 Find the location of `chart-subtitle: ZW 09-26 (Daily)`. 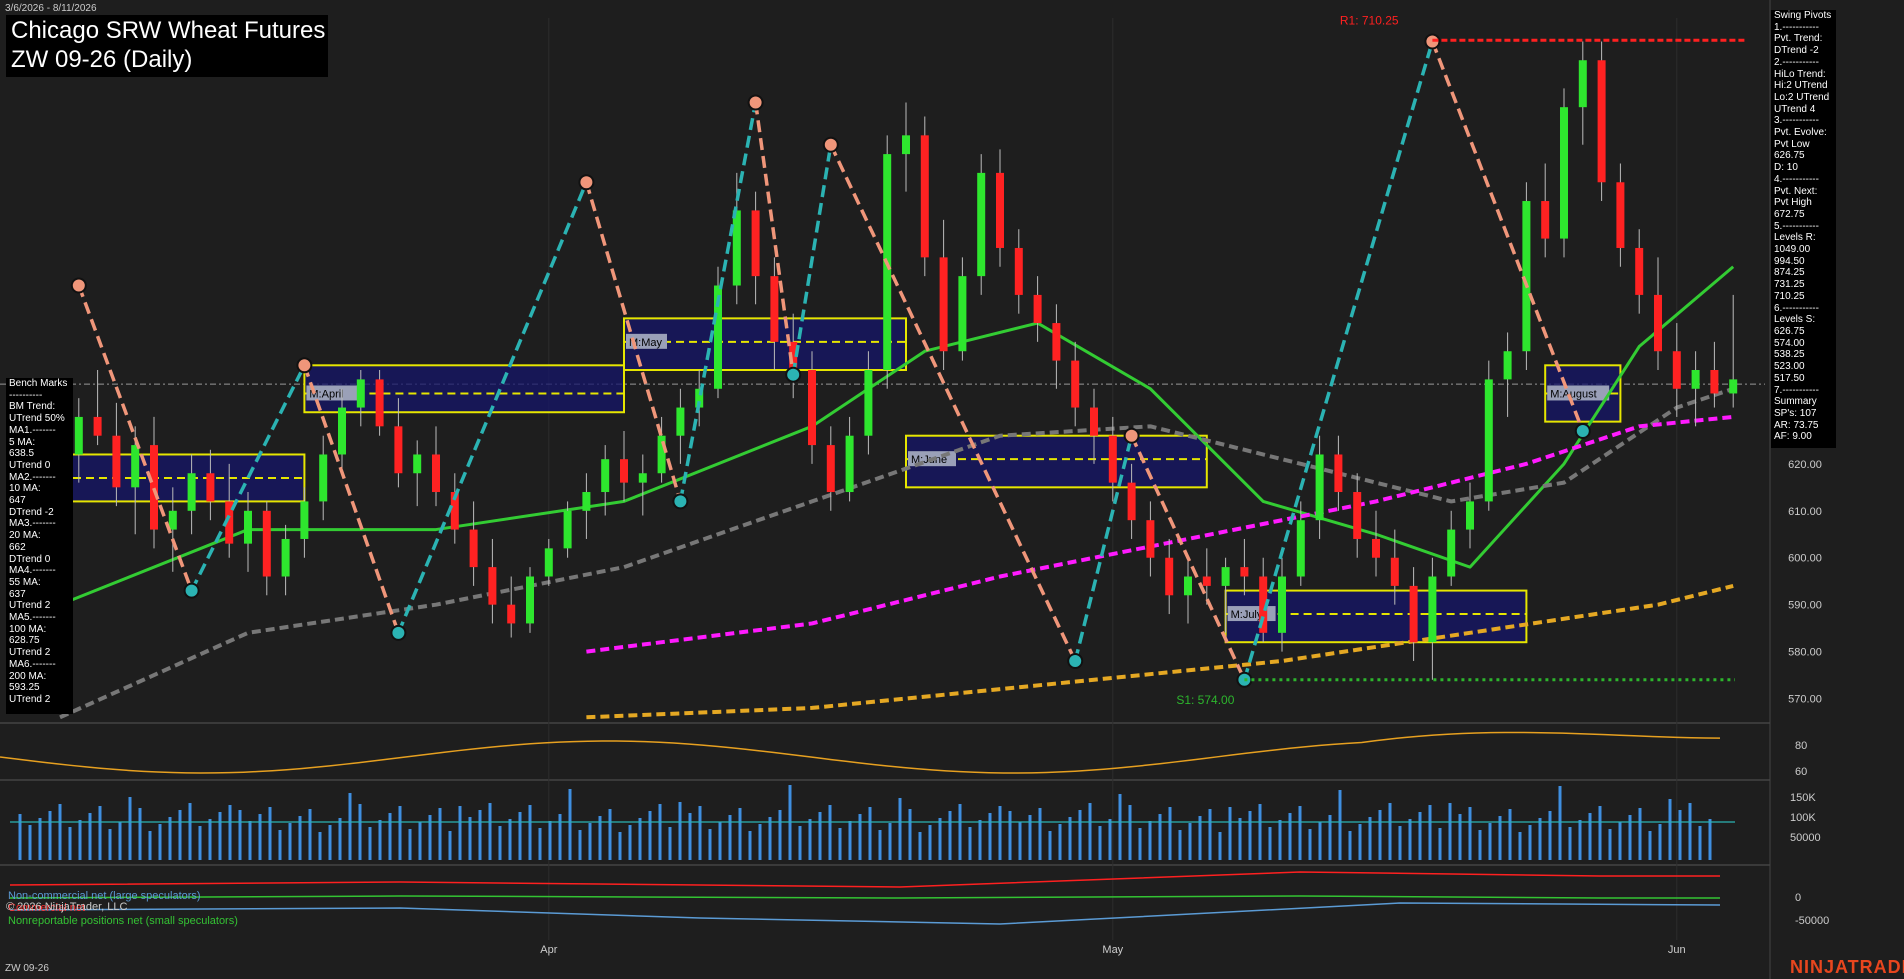

chart-subtitle: ZW 09-26 (Daily) is located at coordinates (102, 59).